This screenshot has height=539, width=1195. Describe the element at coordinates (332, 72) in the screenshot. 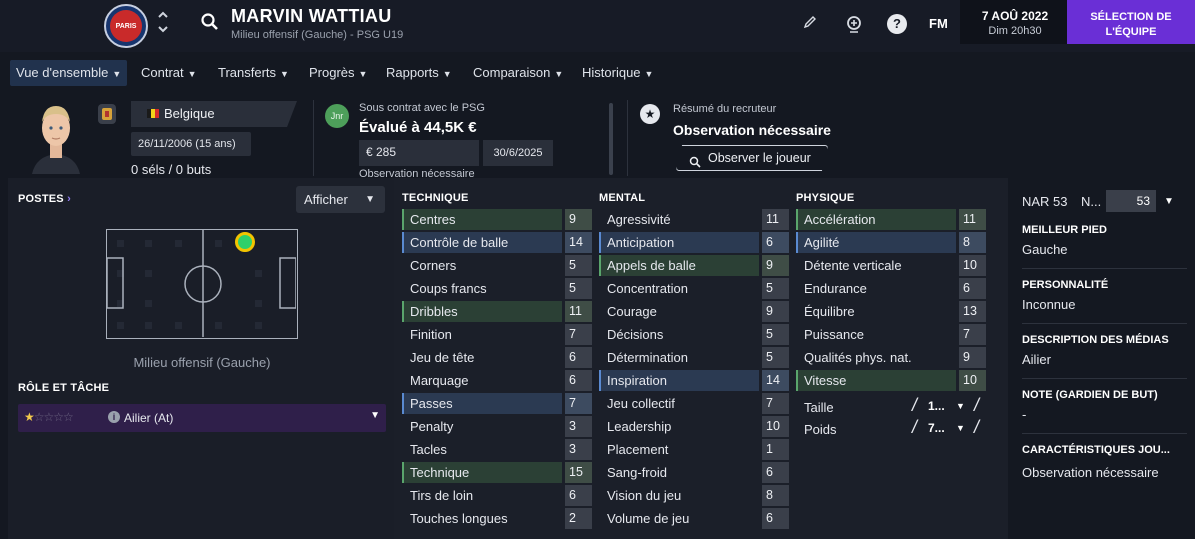

I see `tab-progress-label: Progrès` at that location.